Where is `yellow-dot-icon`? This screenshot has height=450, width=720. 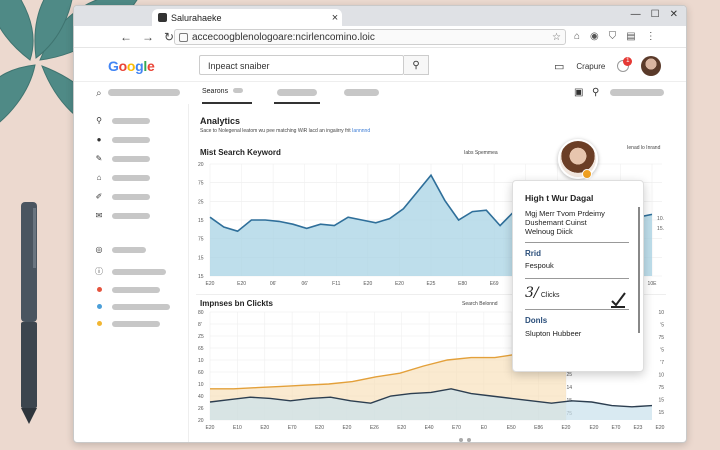 yellow-dot-icon is located at coordinates (99, 323).